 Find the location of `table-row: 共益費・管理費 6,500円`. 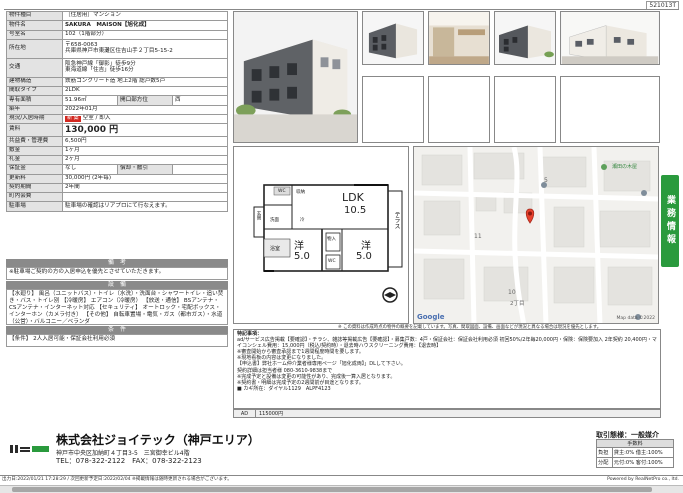

table-row: 共益費・管理費 6,500円 is located at coordinates (117, 141).